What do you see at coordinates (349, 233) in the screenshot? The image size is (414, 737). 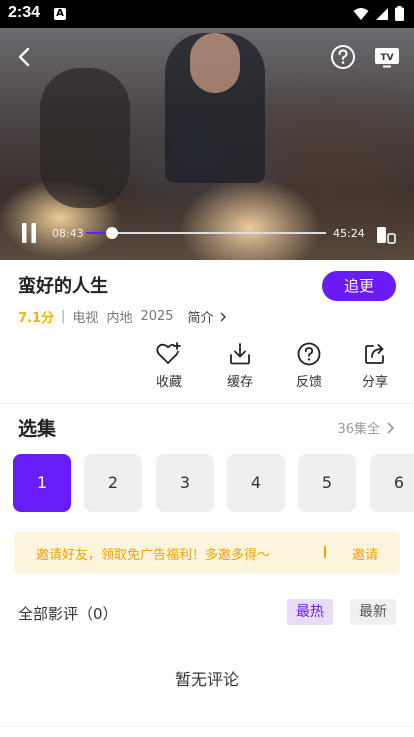 I see `total-time: 45:24` at bounding box center [349, 233].